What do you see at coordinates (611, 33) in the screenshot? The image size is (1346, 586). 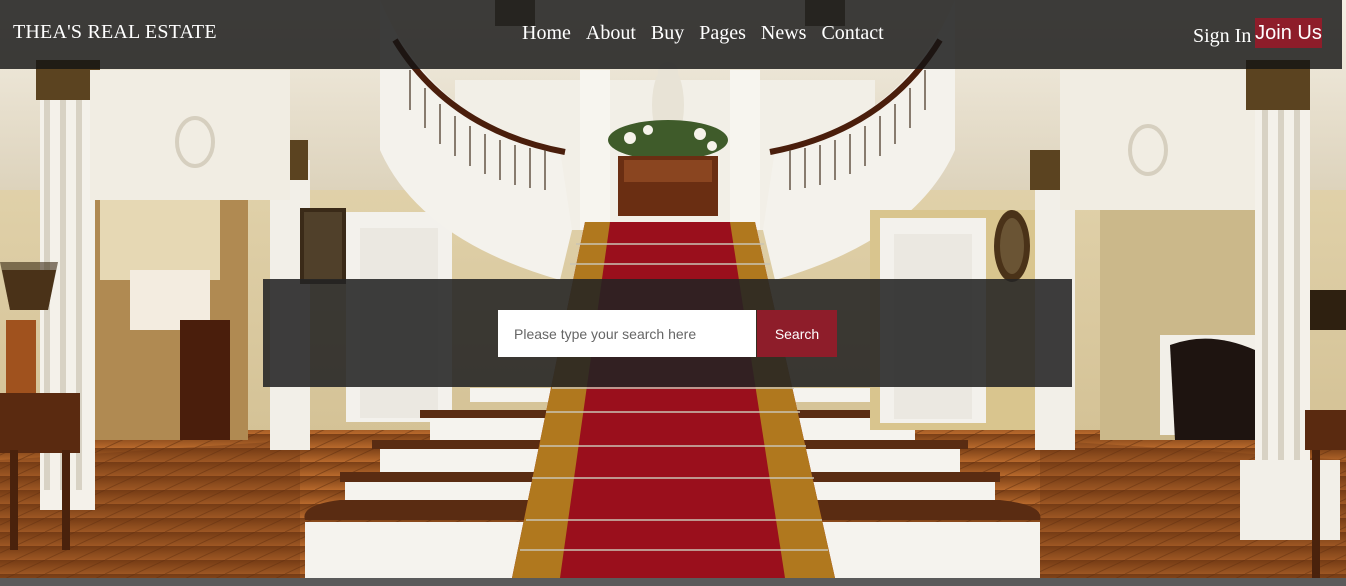 I see `nav-item-about: About` at bounding box center [611, 33].